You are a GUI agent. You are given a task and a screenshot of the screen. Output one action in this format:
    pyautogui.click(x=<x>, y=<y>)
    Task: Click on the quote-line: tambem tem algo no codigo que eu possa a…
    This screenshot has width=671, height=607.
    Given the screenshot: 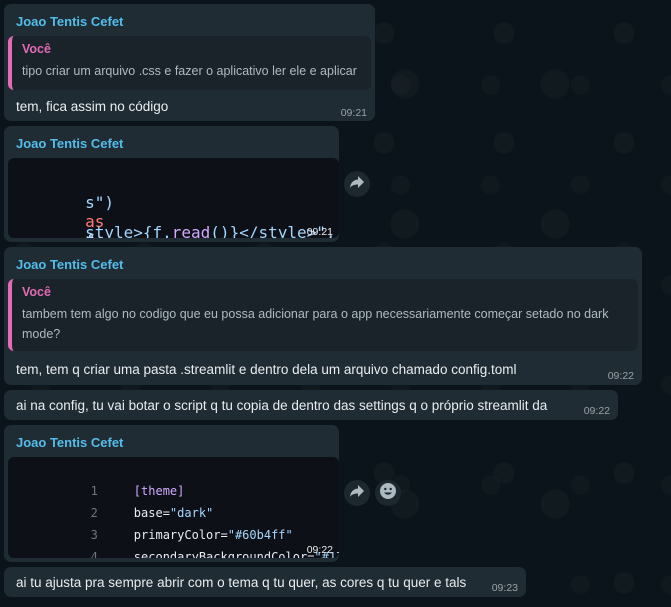 What is the action you would take?
    pyautogui.click(x=315, y=314)
    